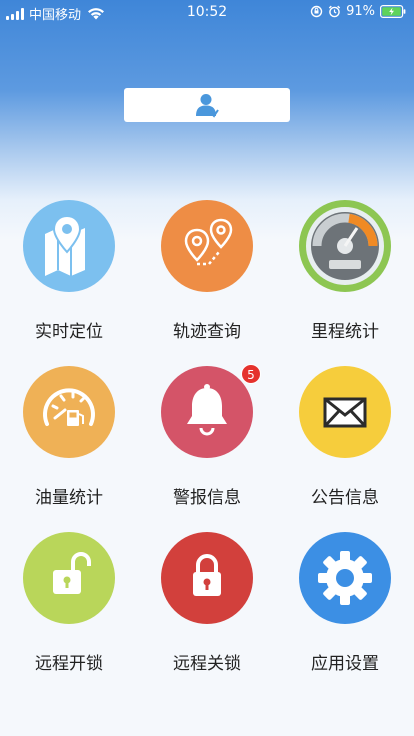 The image size is (414, 736). I want to click on menu-app-settings: 应用设置, so click(345, 607).